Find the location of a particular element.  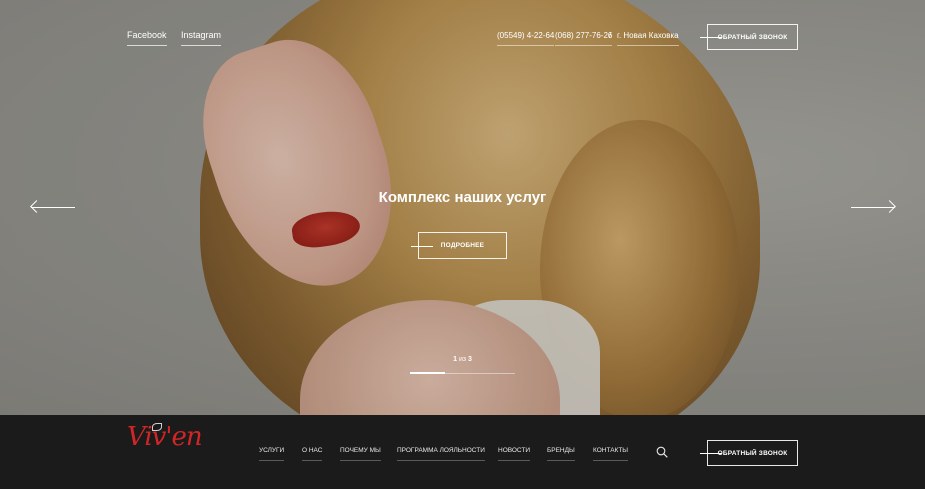

logo-leaf-icon is located at coordinates (157, 427).